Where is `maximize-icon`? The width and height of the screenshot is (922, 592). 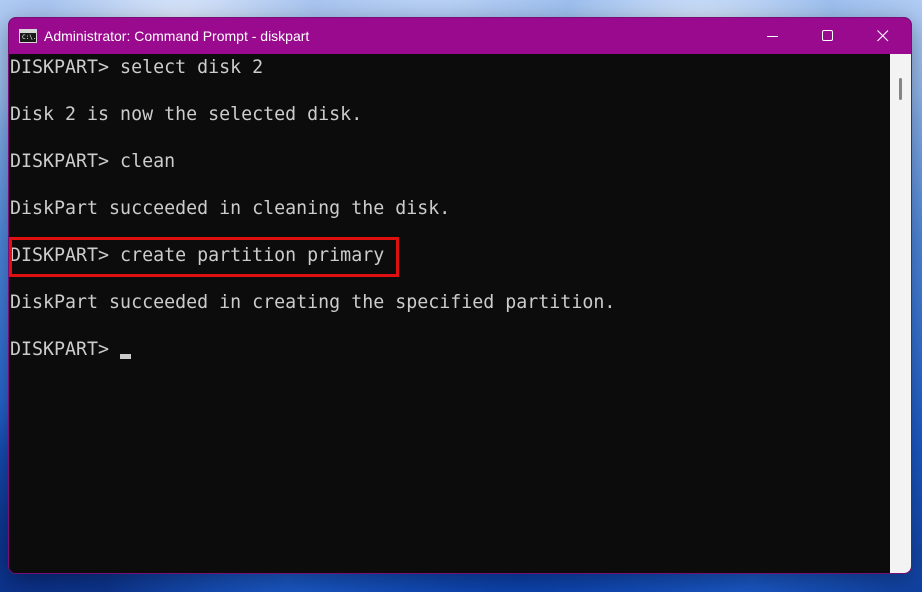 maximize-icon is located at coordinates (827, 35).